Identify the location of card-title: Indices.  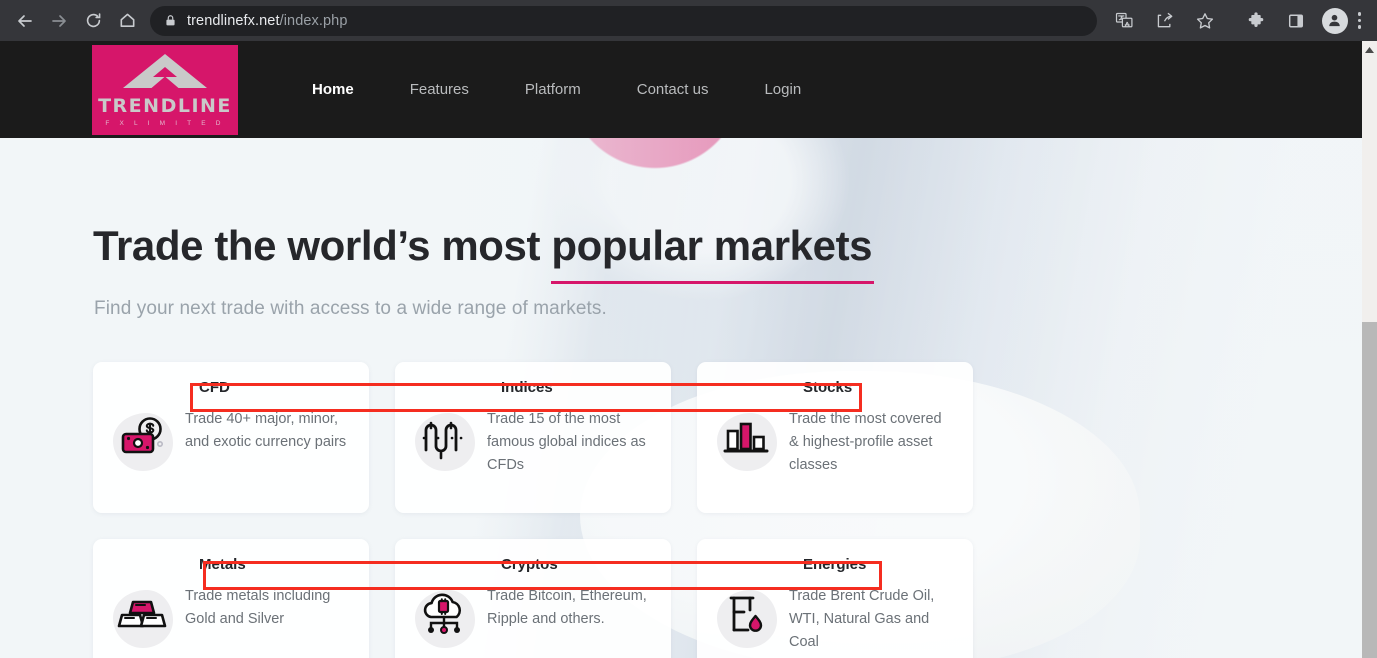
(527, 387).